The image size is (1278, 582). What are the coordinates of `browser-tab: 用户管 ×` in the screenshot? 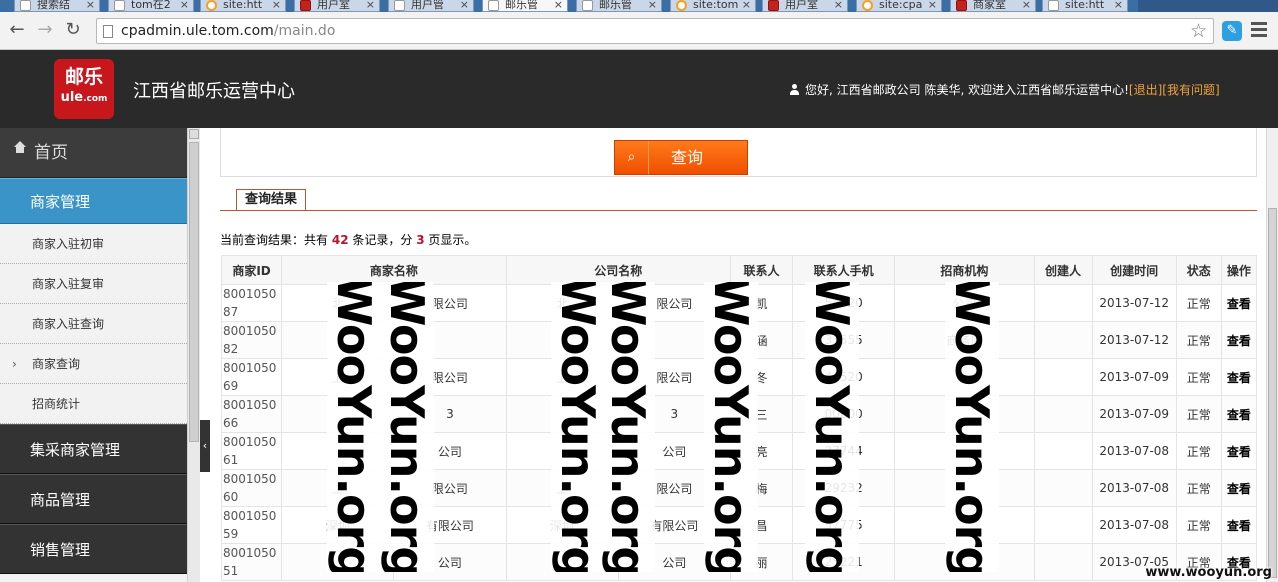 It's located at (431, 6).